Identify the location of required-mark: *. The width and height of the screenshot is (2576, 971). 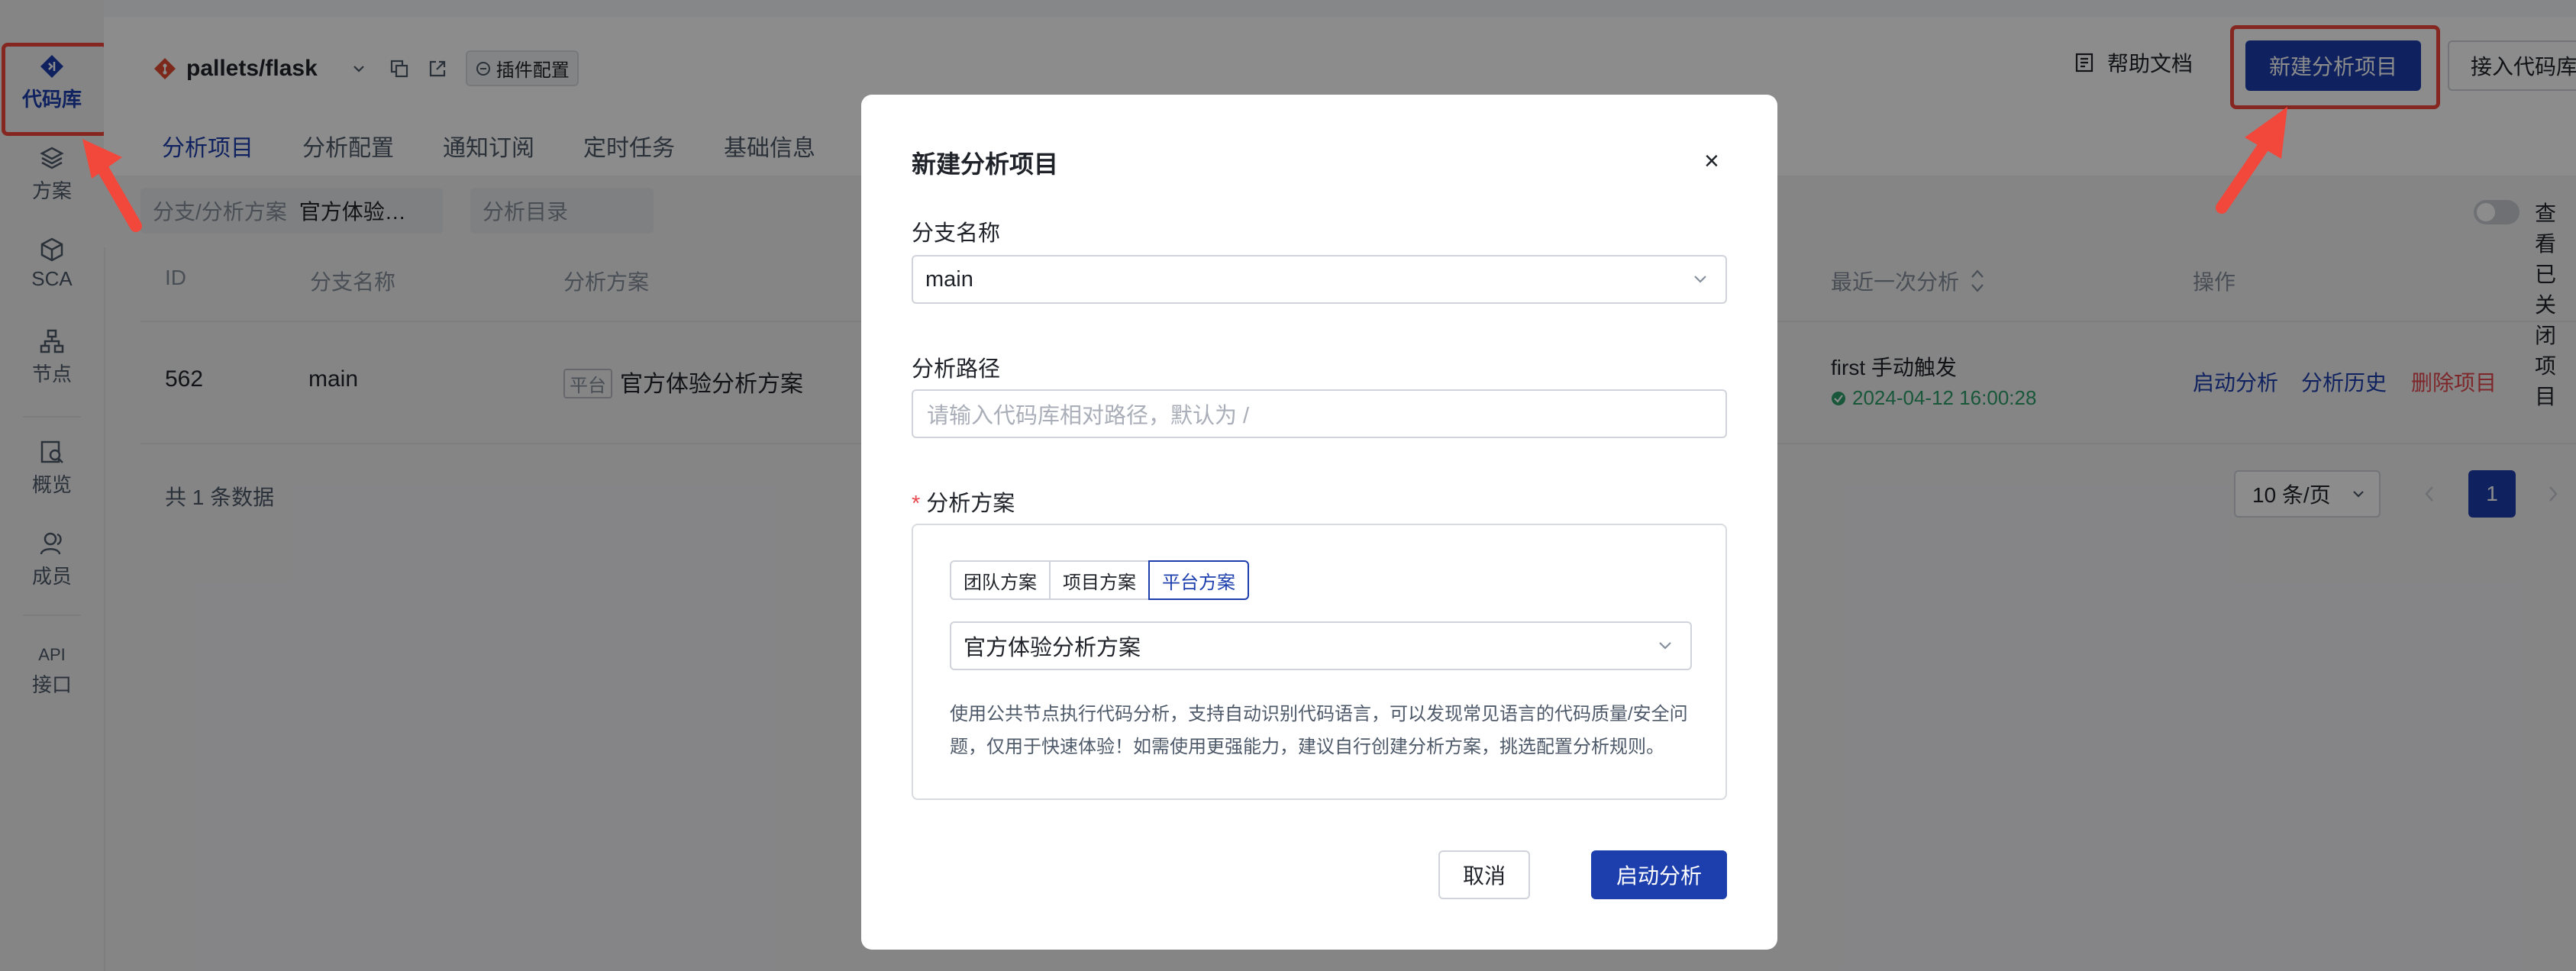
(916, 504).